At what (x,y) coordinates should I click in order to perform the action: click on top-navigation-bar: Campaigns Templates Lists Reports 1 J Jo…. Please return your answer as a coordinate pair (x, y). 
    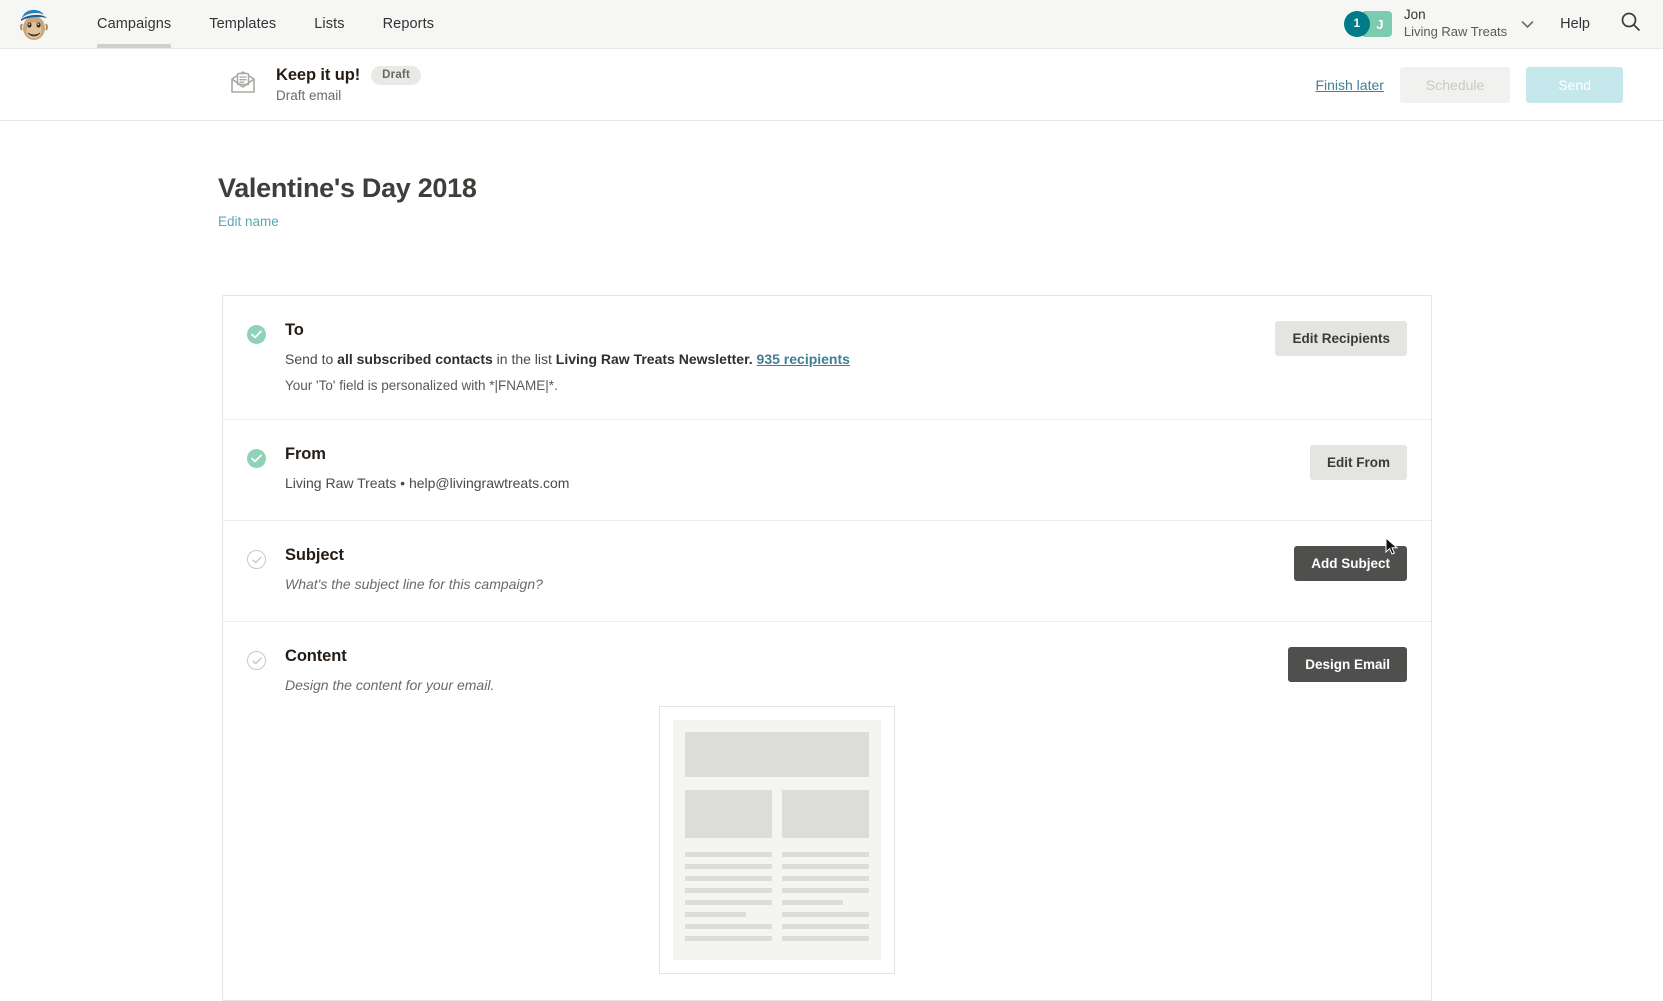
    Looking at the image, I should click on (831, 24).